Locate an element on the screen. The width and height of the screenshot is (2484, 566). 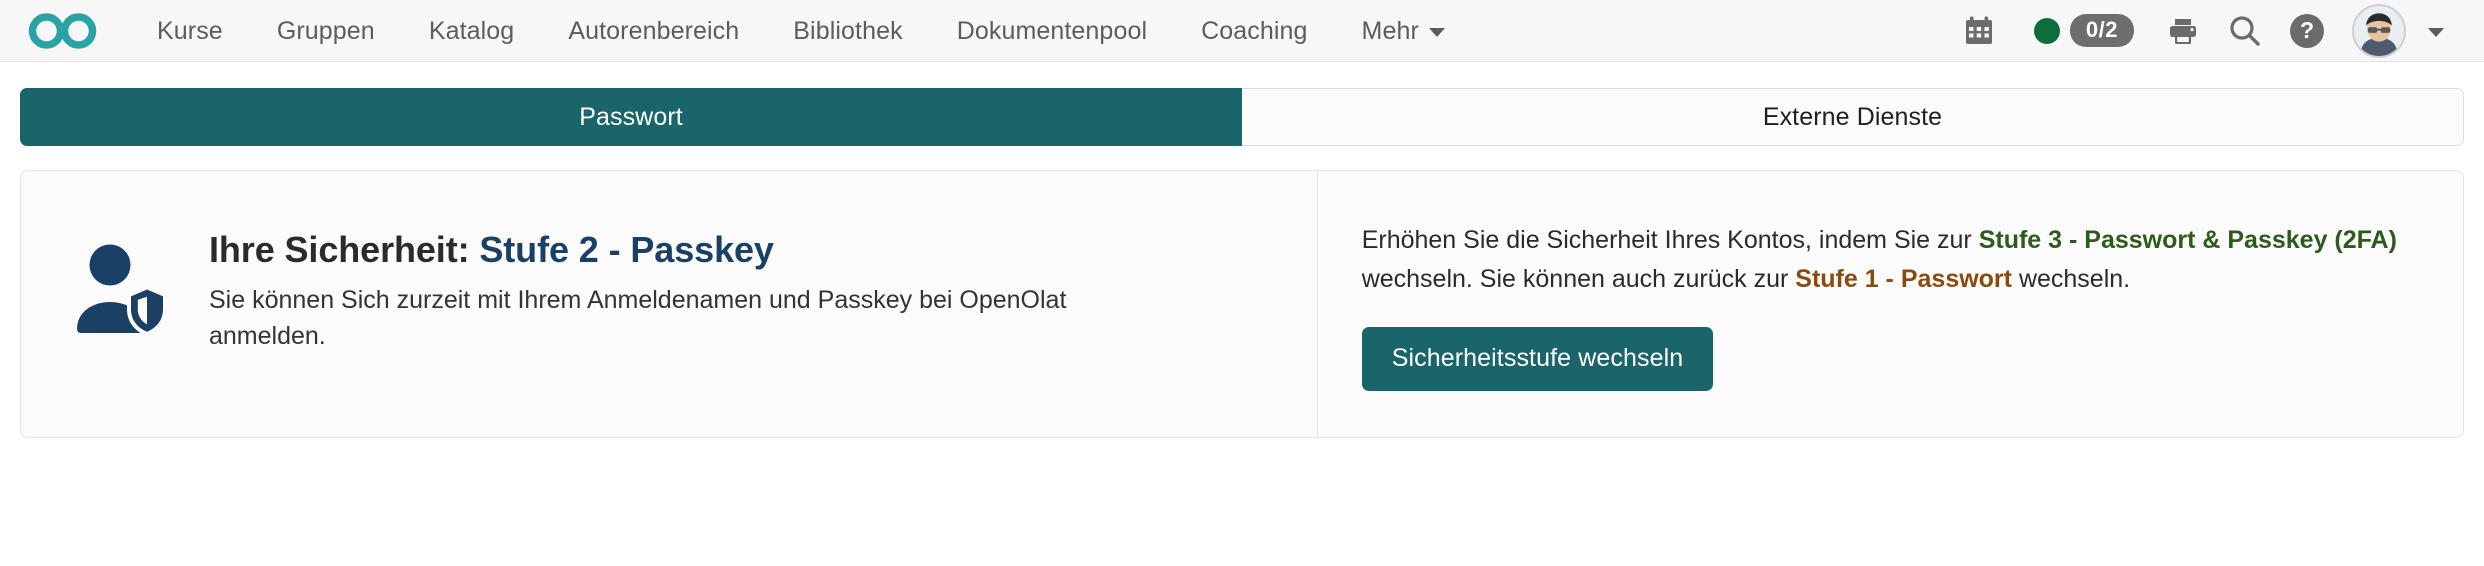
avatar is located at coordinates (2379, 30).